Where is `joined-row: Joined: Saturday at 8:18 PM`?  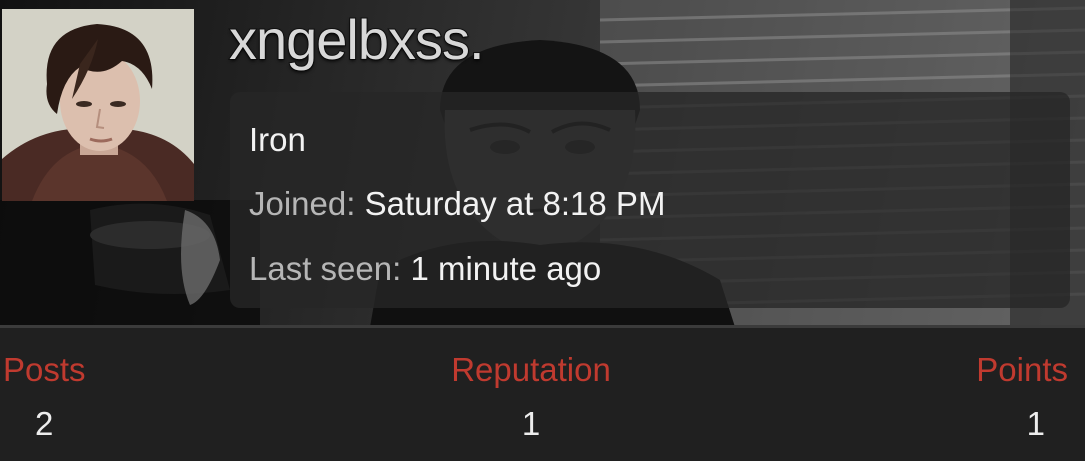 joined-row: Joined: Saturday at 8:18 PM is located at coordinates (457, 204).